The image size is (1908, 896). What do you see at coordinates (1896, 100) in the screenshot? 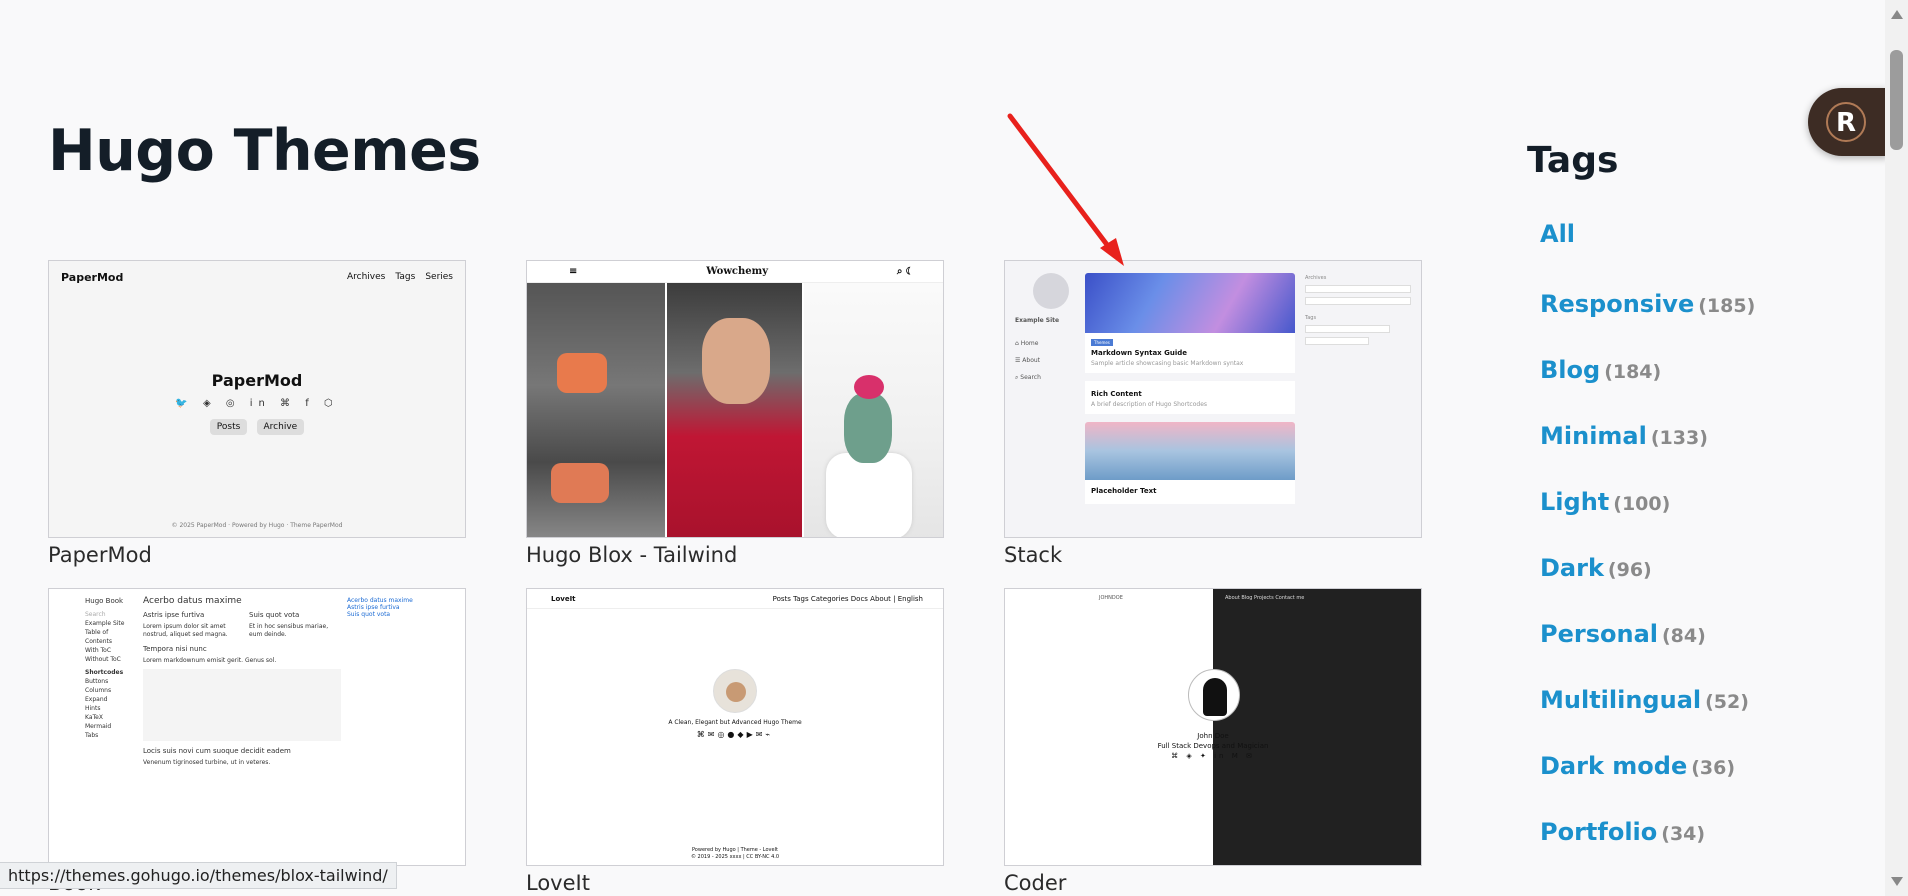
I see `scrollbar-thumb` at bounding box center [1896, 100].